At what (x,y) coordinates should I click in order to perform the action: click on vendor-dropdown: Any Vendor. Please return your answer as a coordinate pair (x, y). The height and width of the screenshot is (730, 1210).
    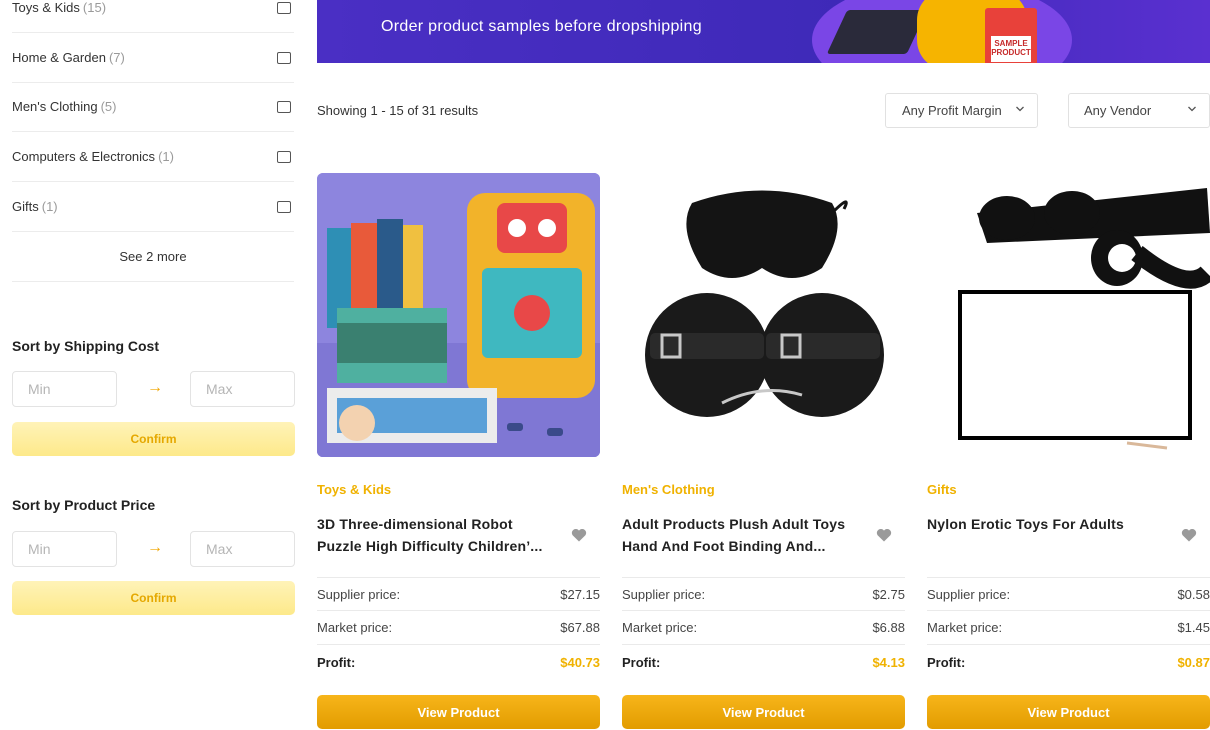
    Looking at the image, I should click on (1139, 110).